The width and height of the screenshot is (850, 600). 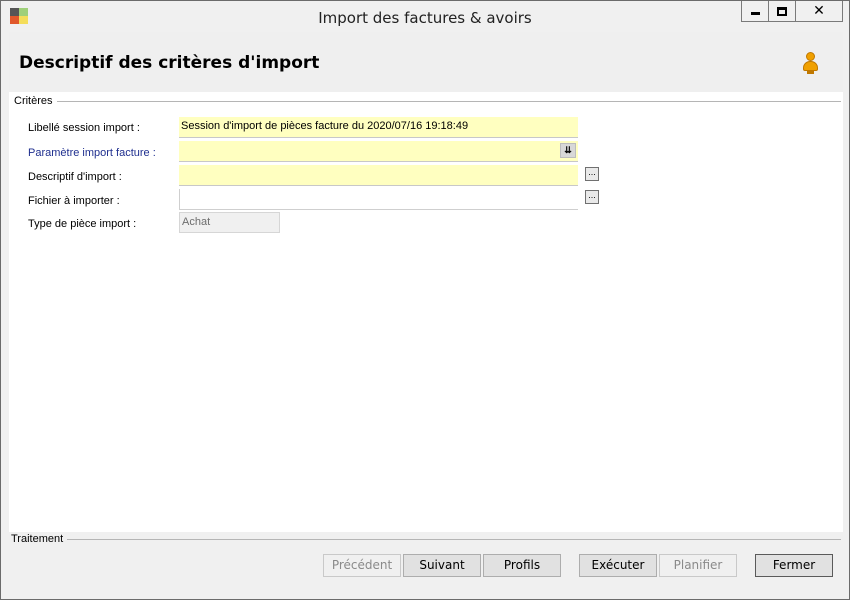 What do you see at coordinates (39, 539) in the screenshot?
I see `treatment-group-label: Traitement` at bounding box center [39, 539].